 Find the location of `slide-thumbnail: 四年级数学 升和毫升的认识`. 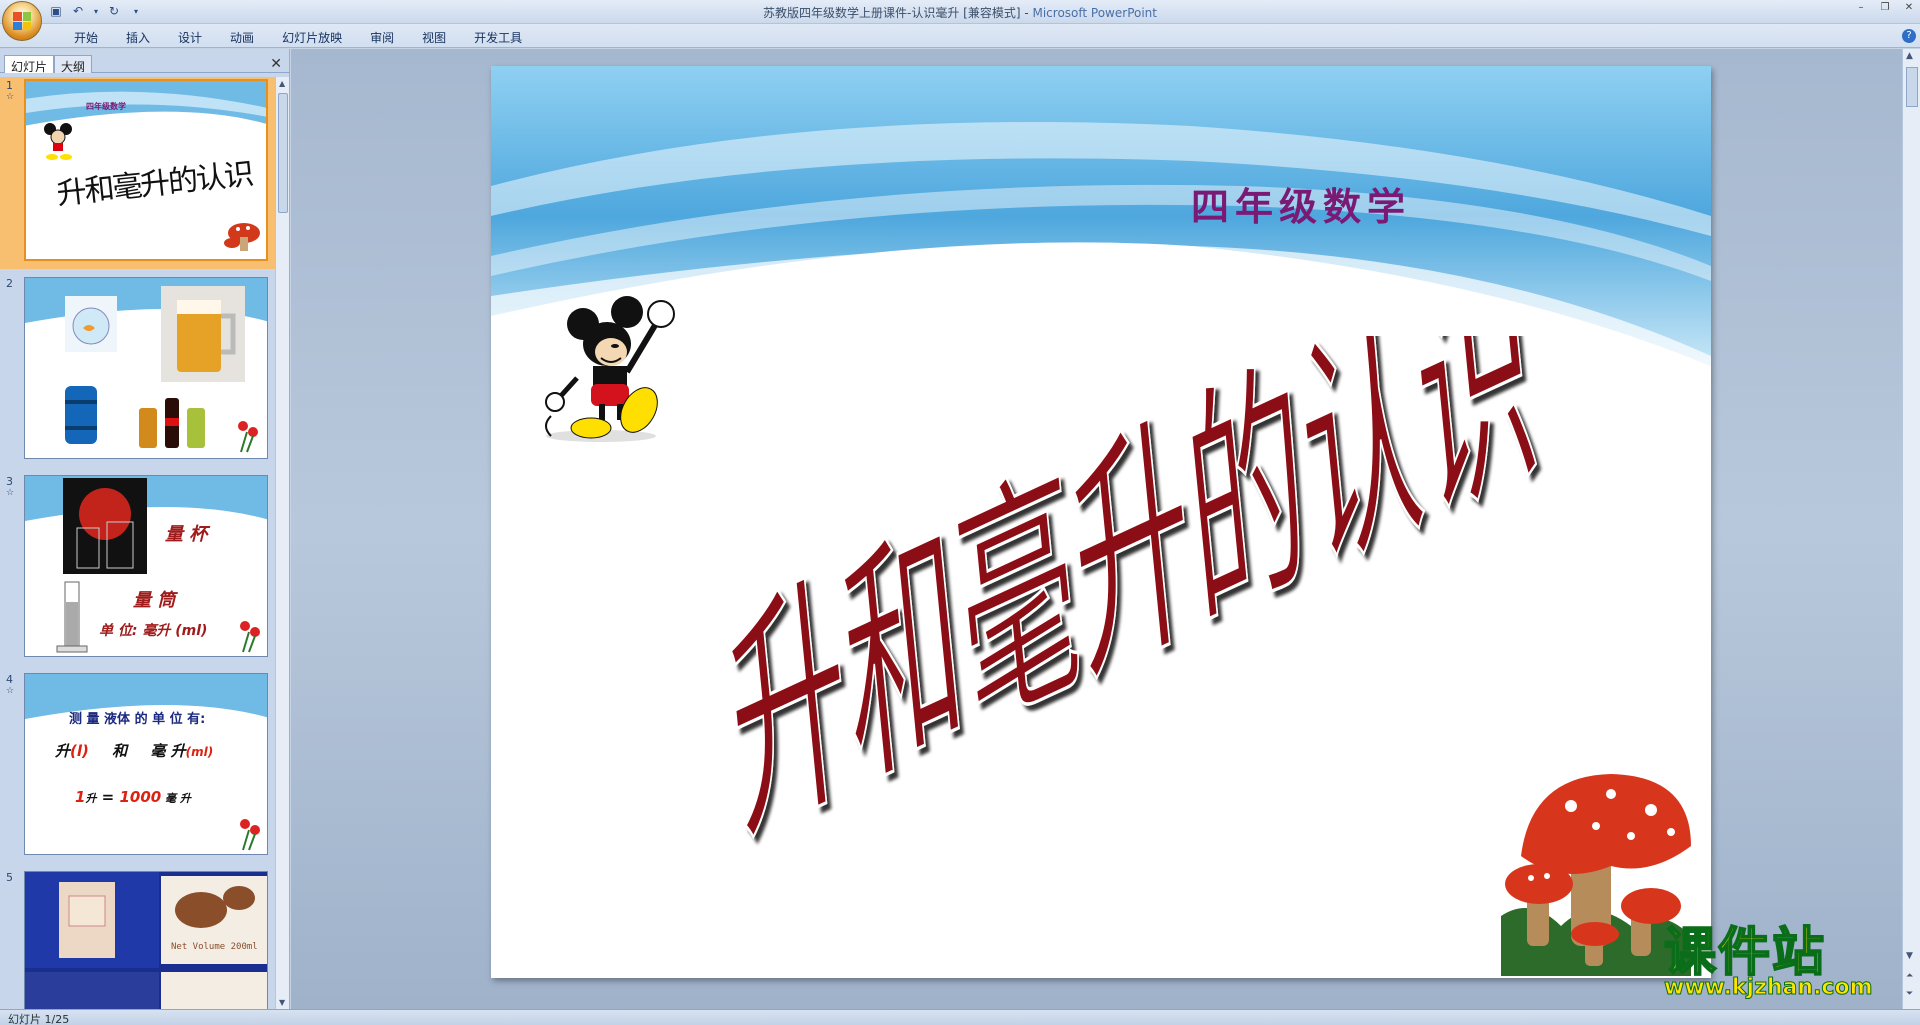

slide-thumbnail: 四年级数学 升和毫升的认识 is located at coordinates (146, 170).